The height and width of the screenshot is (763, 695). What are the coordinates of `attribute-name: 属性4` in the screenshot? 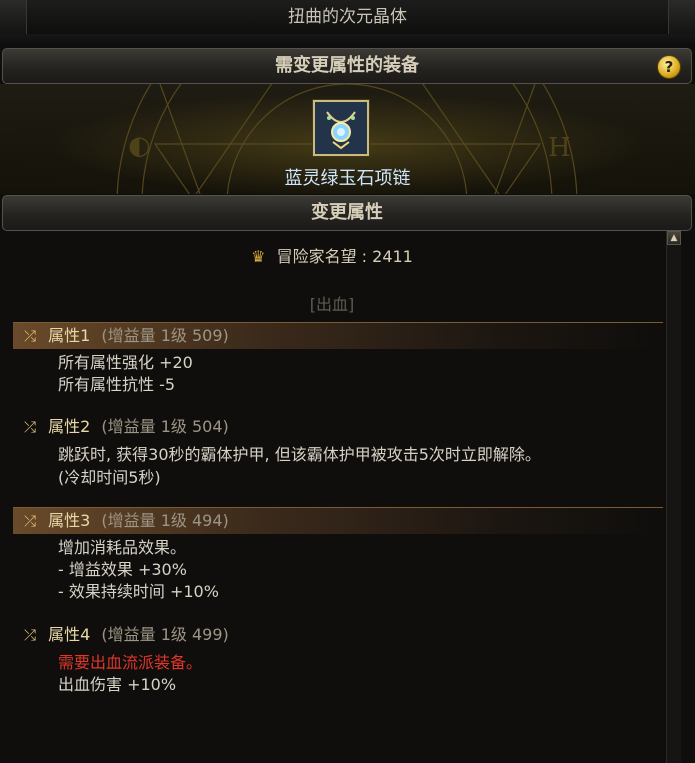 It's located at (69, 634).